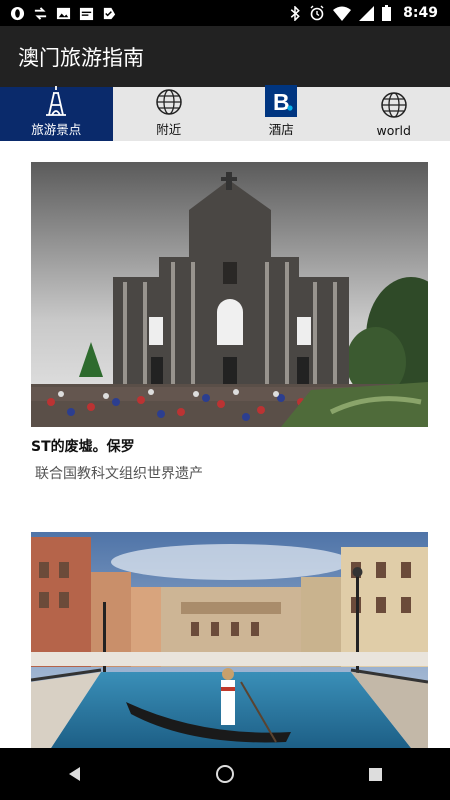 This screenshot has height=800, width=450. I want to click on tab-nearby: 附近, so click(169, 114).